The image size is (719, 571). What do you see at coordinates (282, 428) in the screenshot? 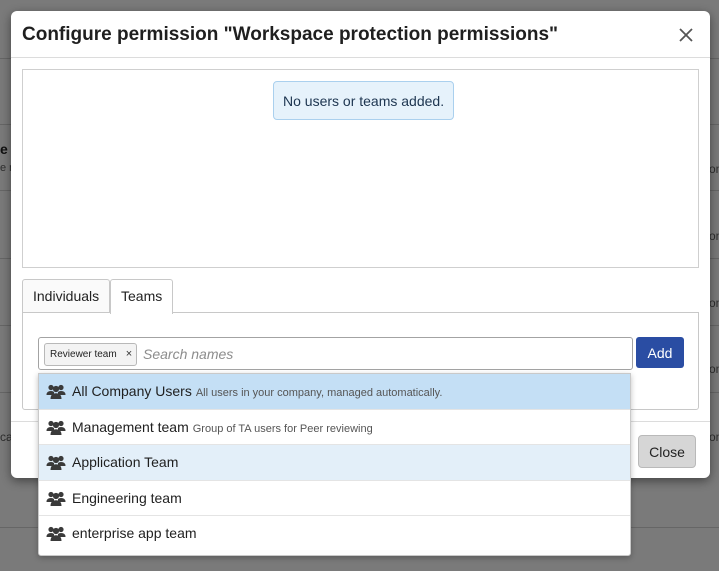
I see `option-description: Group of TA users for Peer reviewing` at bounding box center [282, 428].